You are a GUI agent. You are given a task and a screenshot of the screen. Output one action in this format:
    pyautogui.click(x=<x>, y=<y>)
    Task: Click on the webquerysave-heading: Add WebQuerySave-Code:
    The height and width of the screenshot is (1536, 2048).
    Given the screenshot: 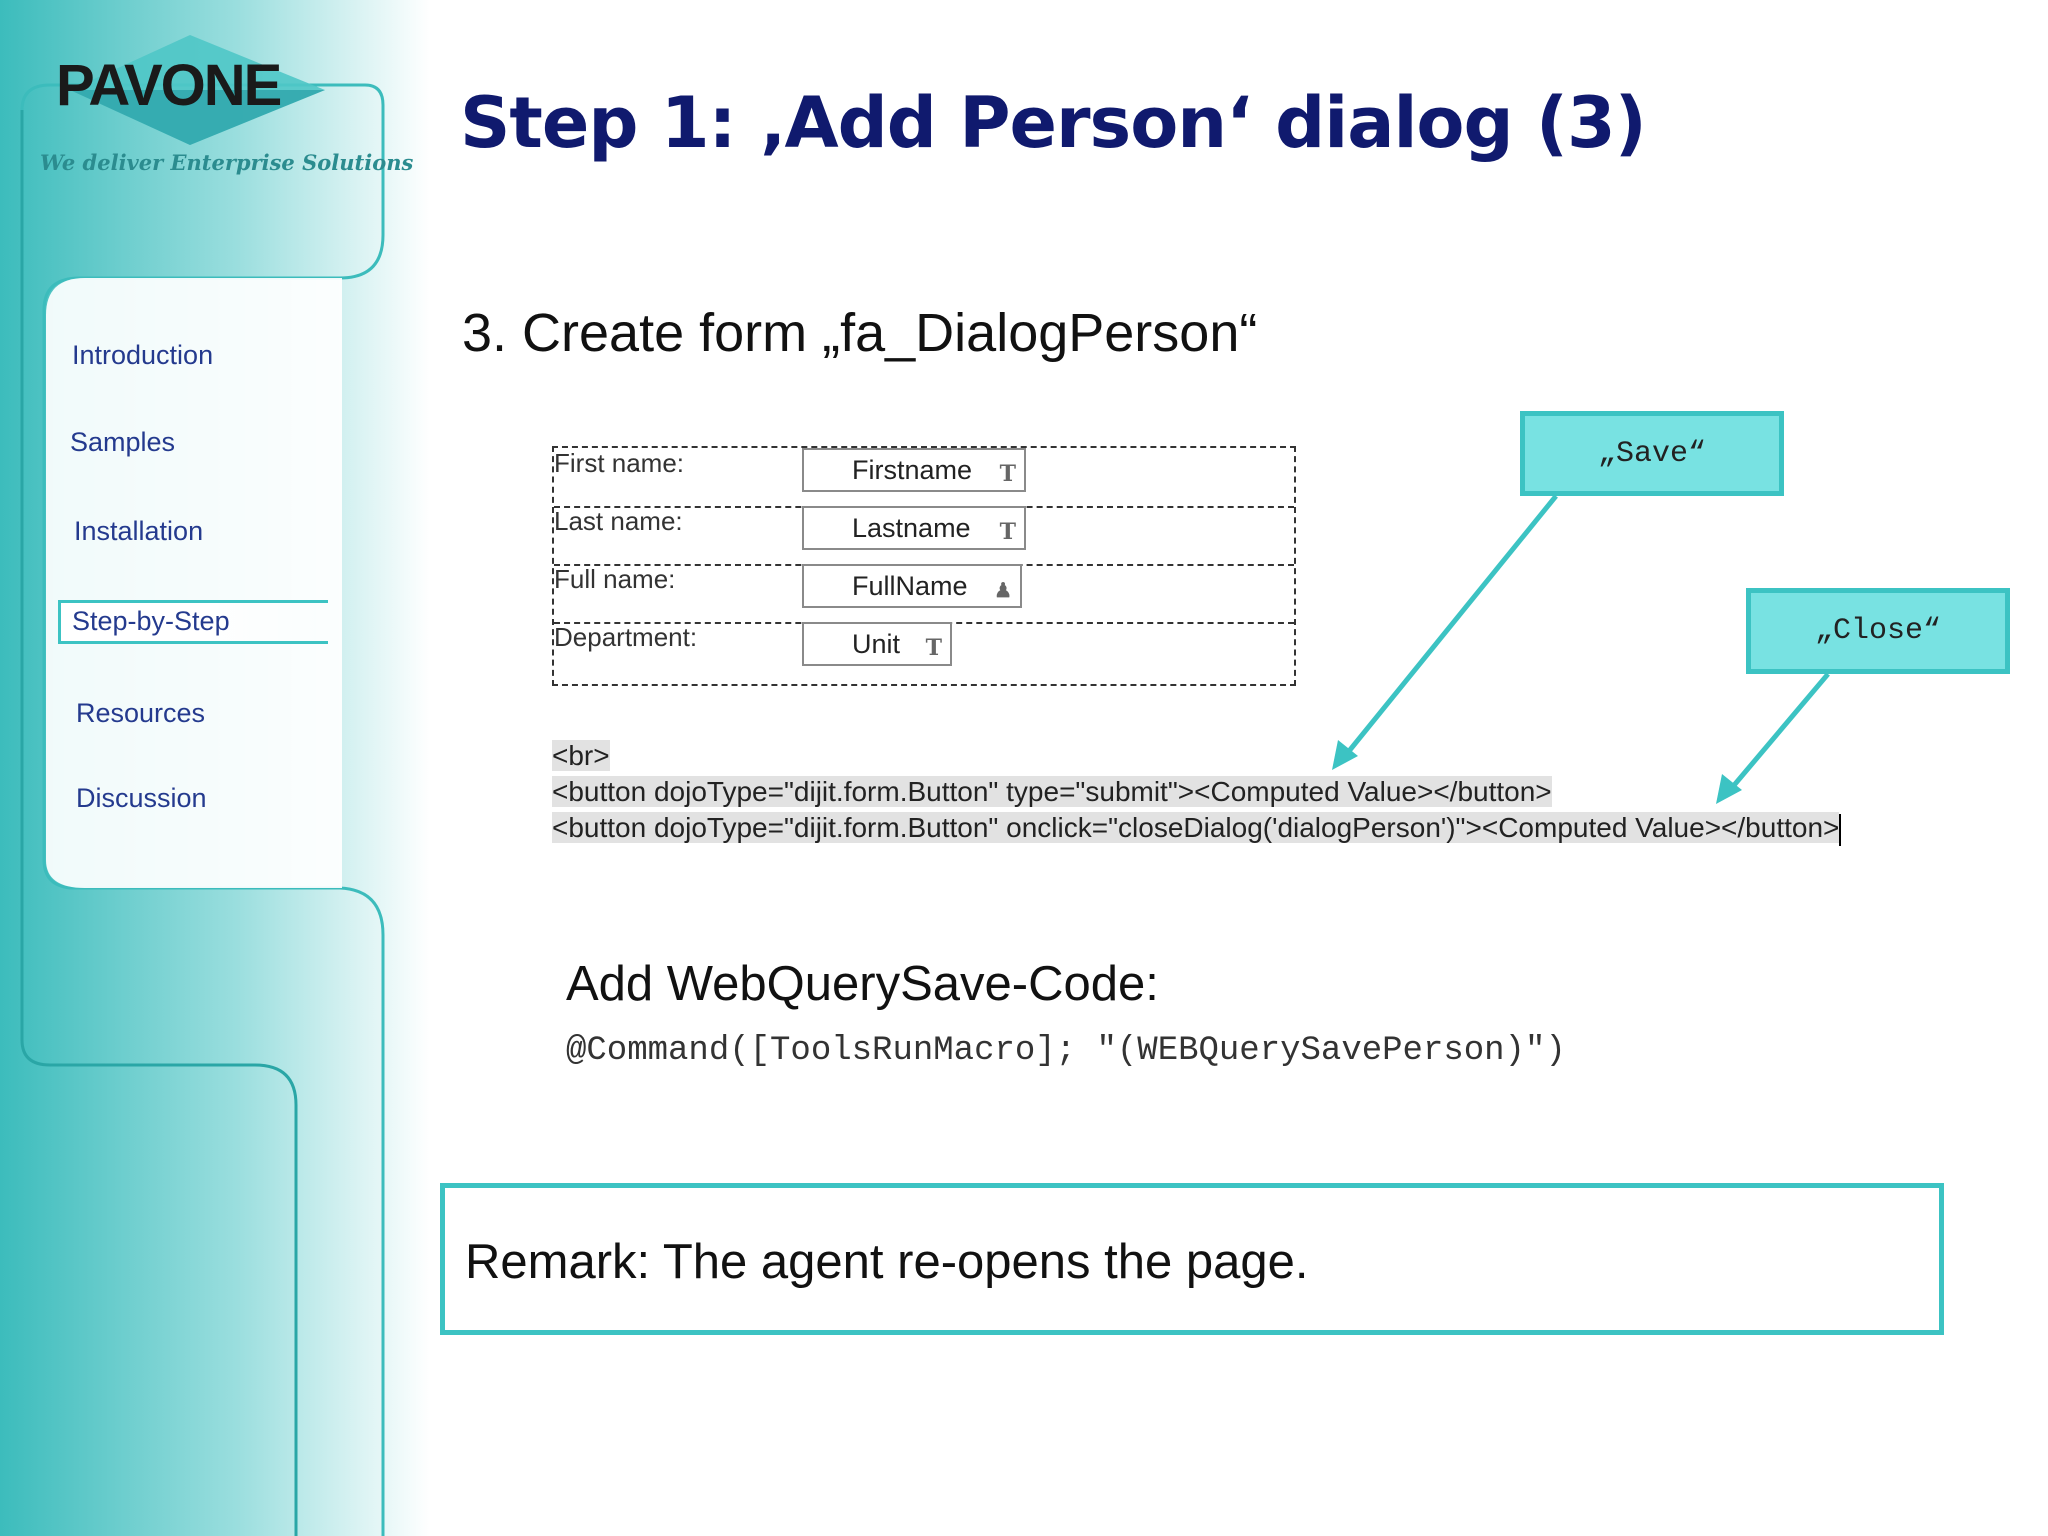 What is the action you would take?
    pyautogui.click(x=862, y=984)
    